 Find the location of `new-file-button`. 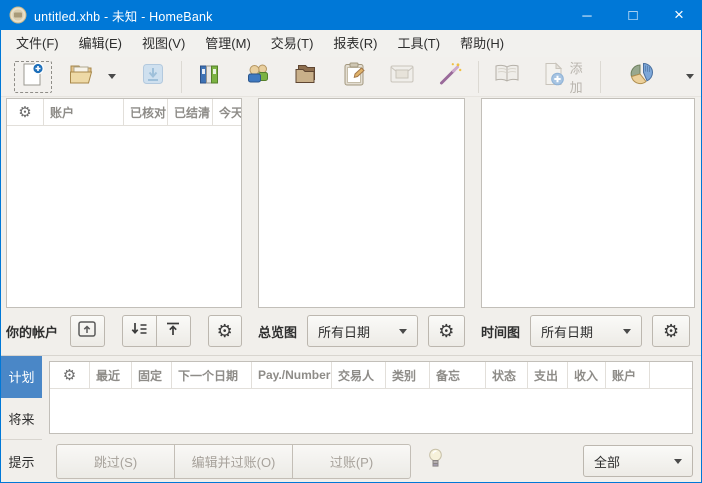

new-file-button is located at coordinates (33, 77).